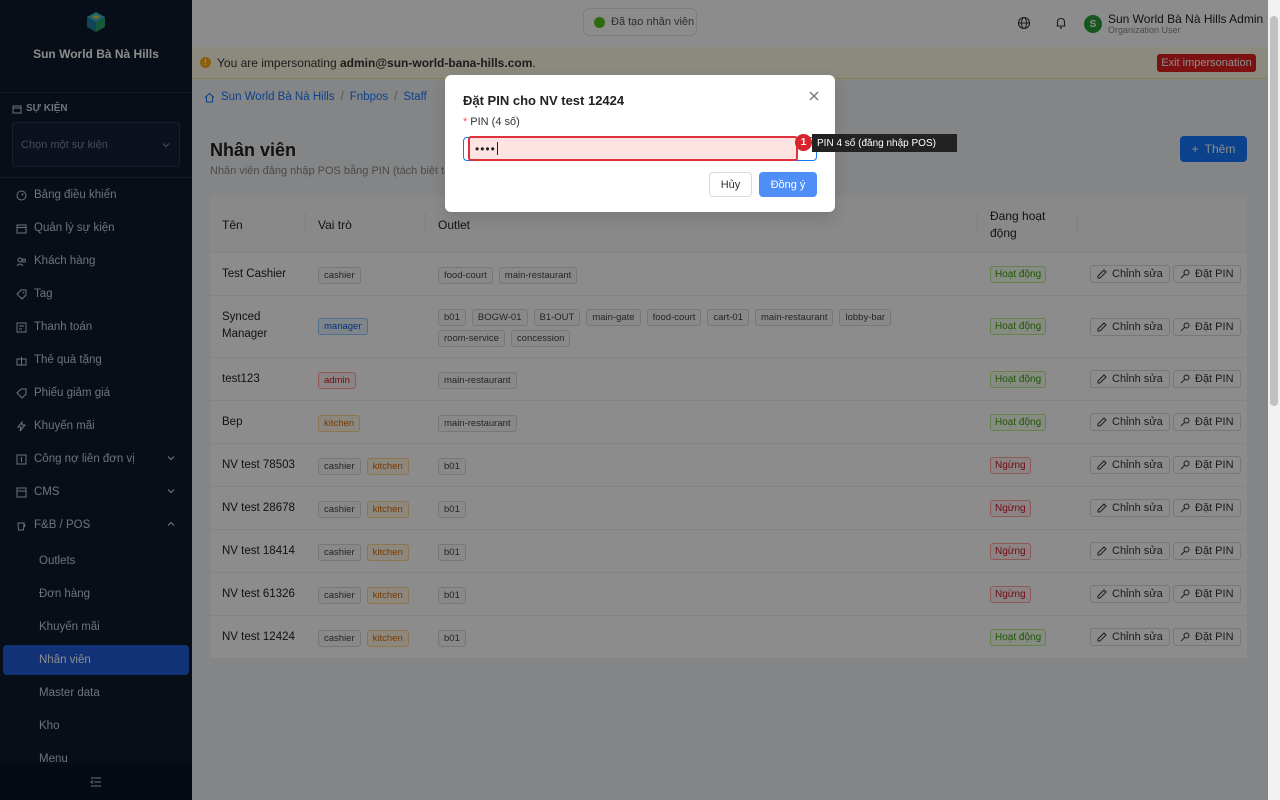 The height and width of the screenshot is (800, 1280). I want to click on modal-title: Đặt PIN cho NV test 12424, so click(544, 100).